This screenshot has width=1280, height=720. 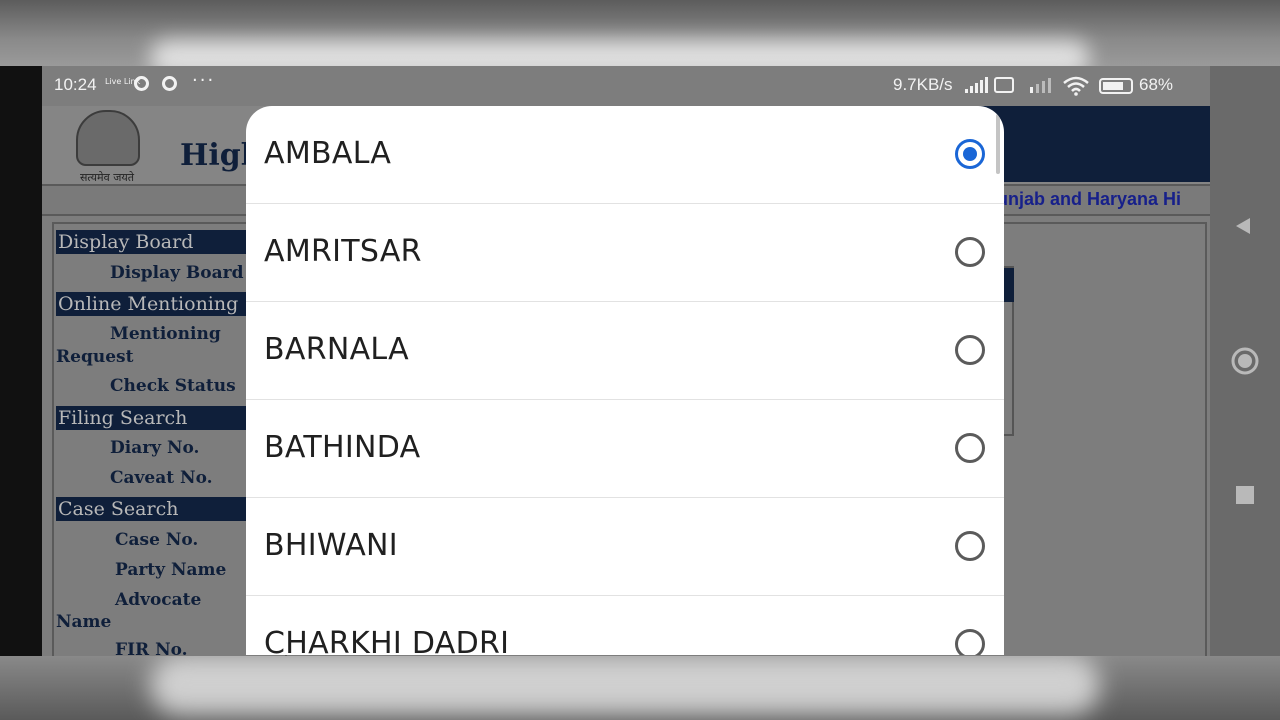 What do you see at coordinates (173, 386) in the screenshot?
I see `sidebar-link-check-status: Check Status` at bounding box center [173, 386].